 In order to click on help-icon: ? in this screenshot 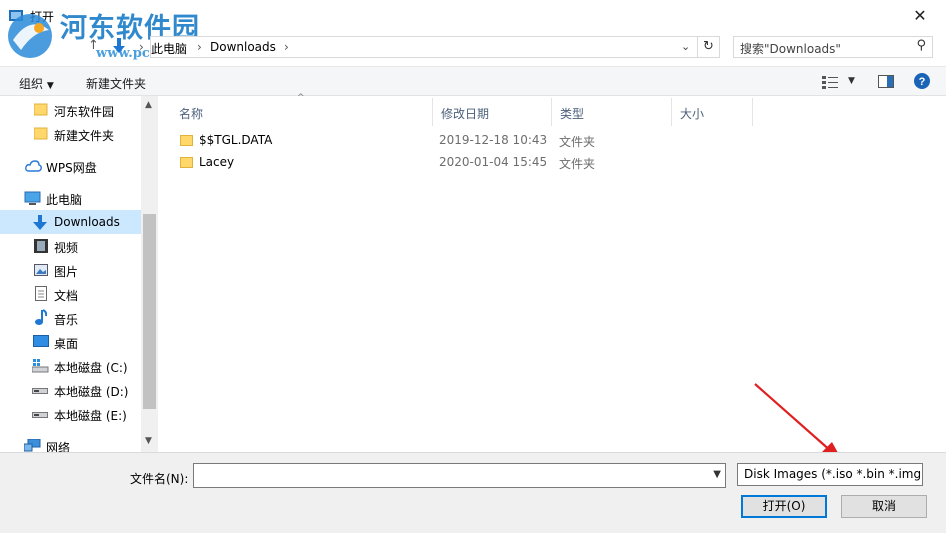, I will do `click(922, 81)`.